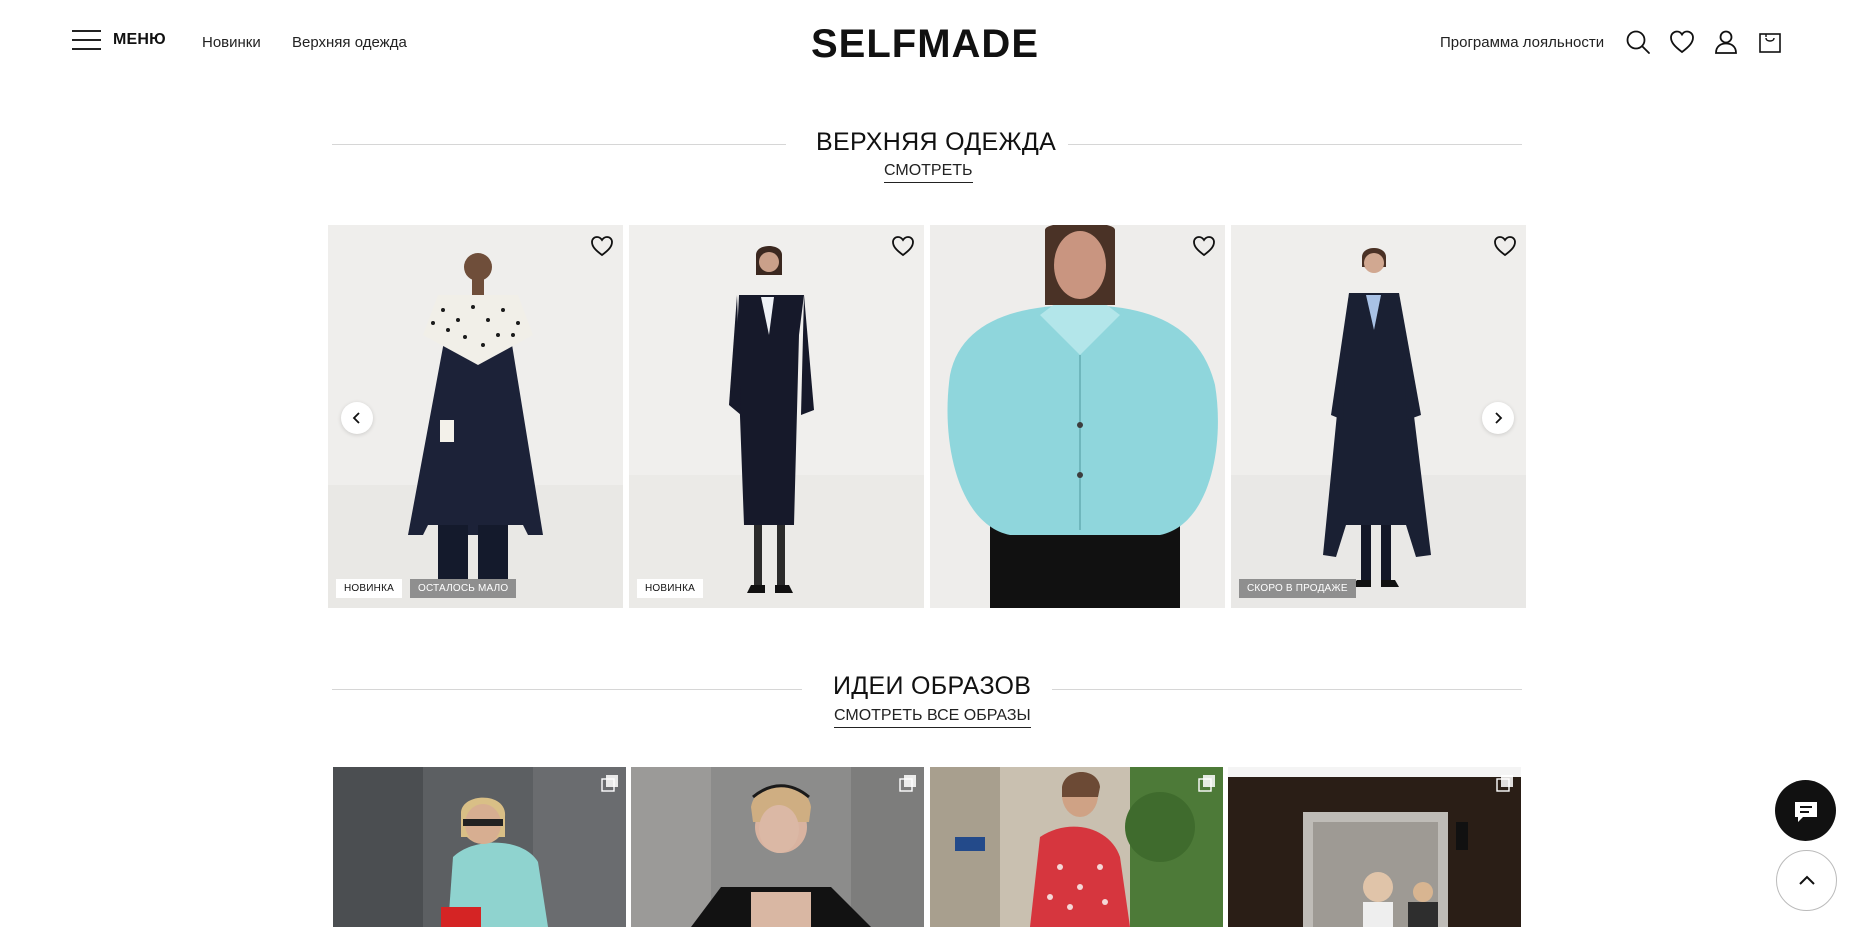 The image size is (1853, 927). I want to click on chevron-up-icon, so click(1806, 880).